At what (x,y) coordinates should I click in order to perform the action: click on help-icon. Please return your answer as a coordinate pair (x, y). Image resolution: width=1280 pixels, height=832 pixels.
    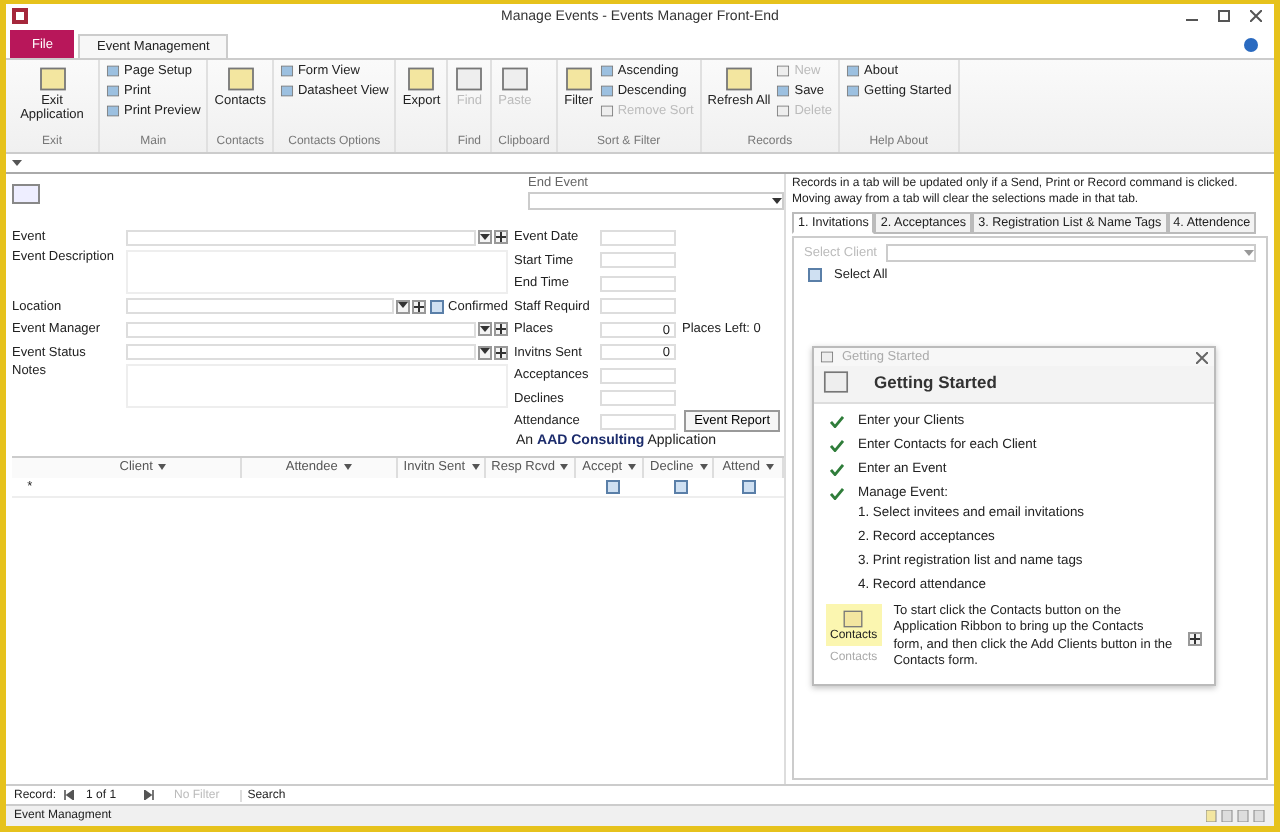
    Looking at the image, I should click on (1251, 45).